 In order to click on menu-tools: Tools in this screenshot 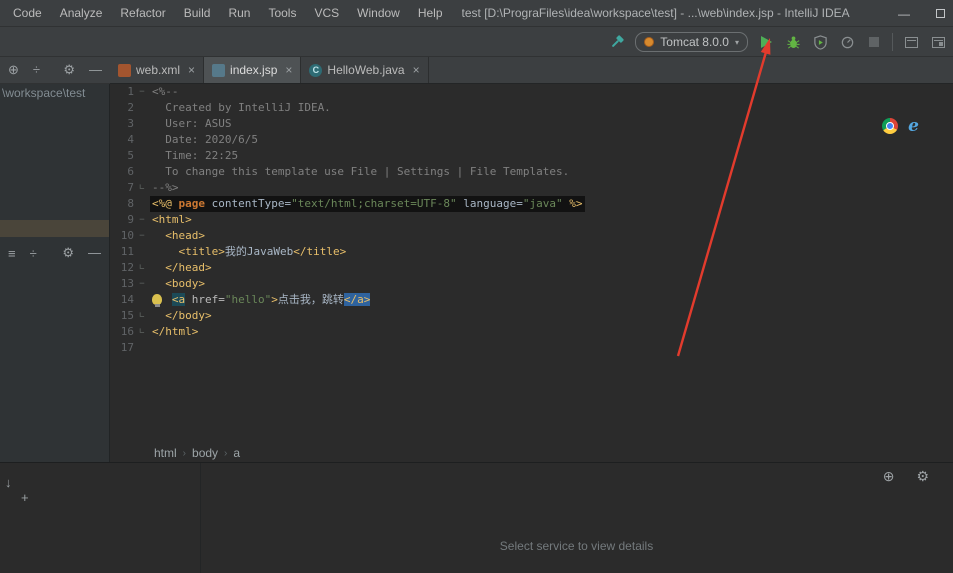, I will do `click(282, 13)`.